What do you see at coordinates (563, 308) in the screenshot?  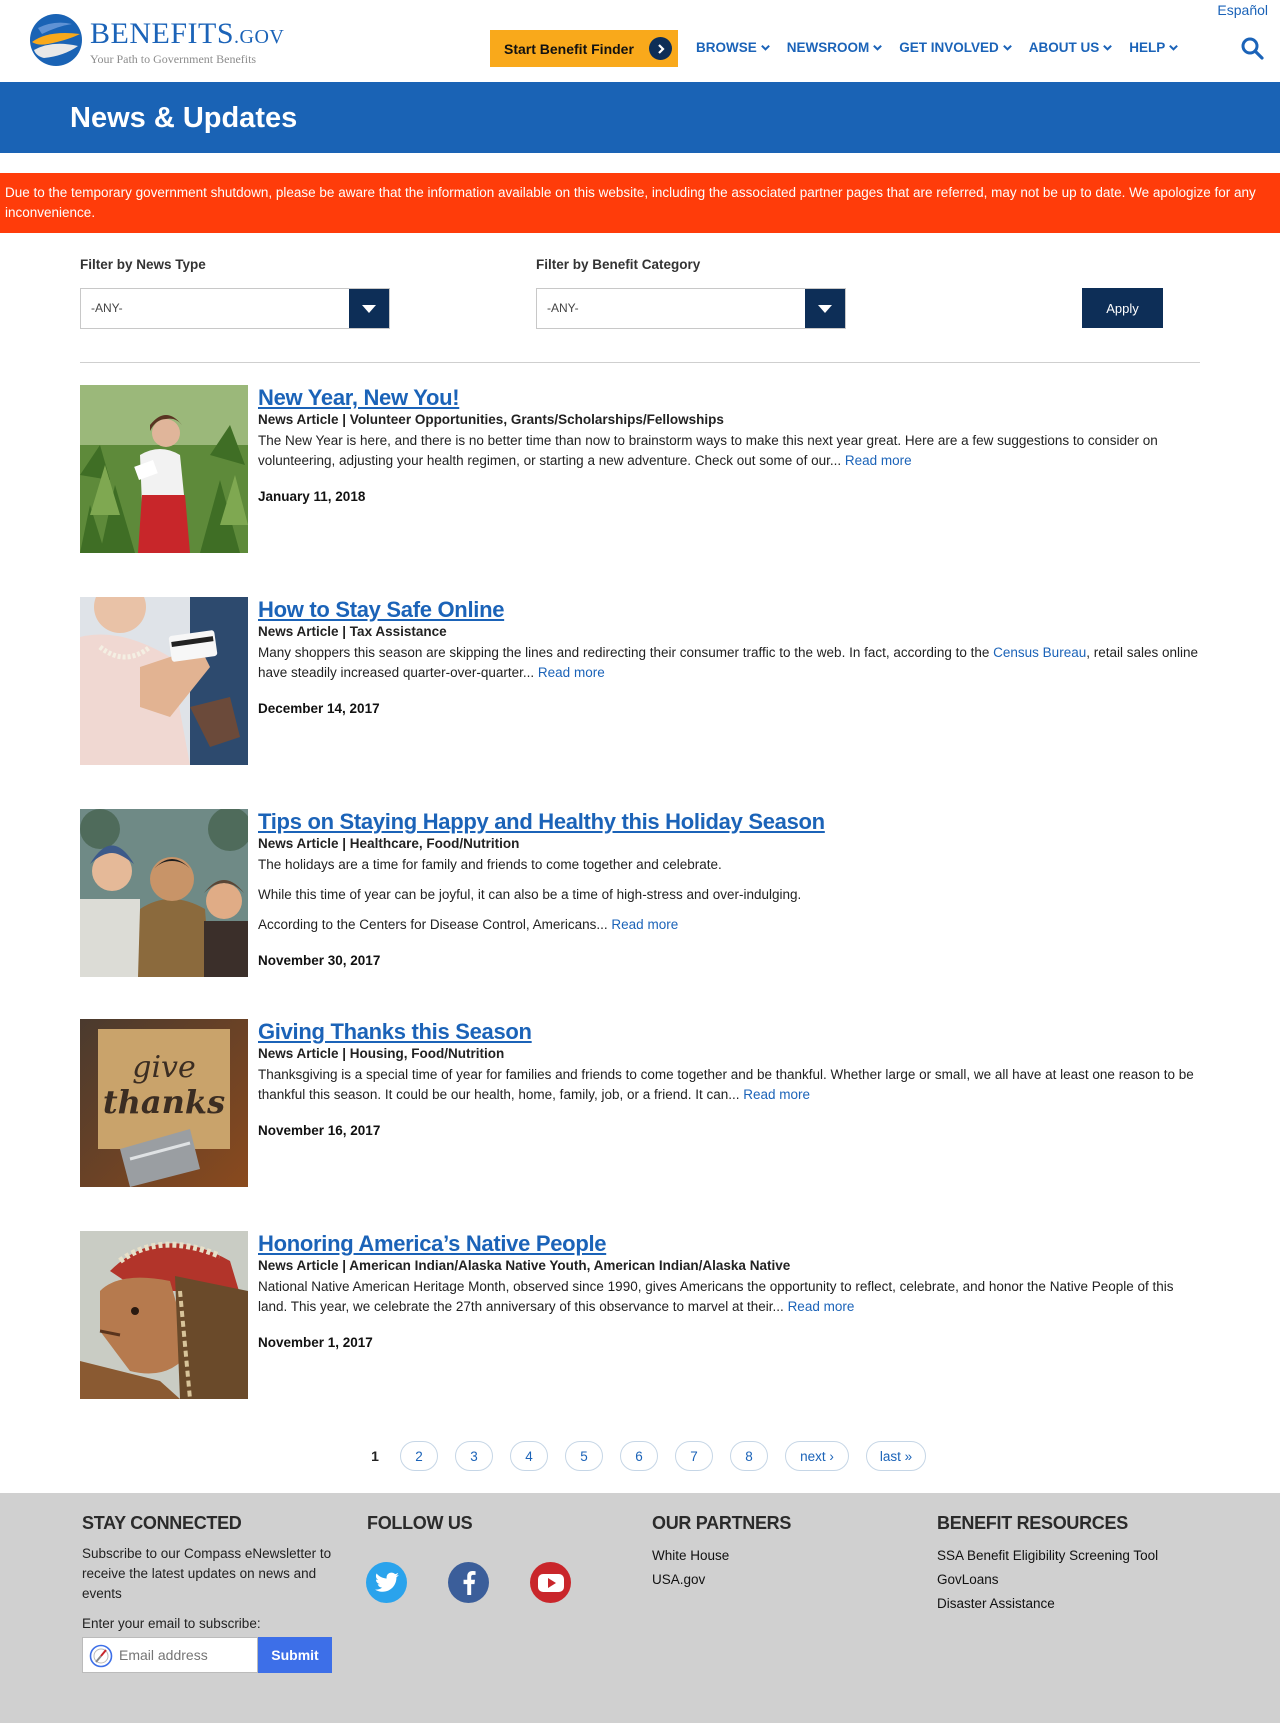 I see `category-value: -ANY-` at bounding box center [563, 308].